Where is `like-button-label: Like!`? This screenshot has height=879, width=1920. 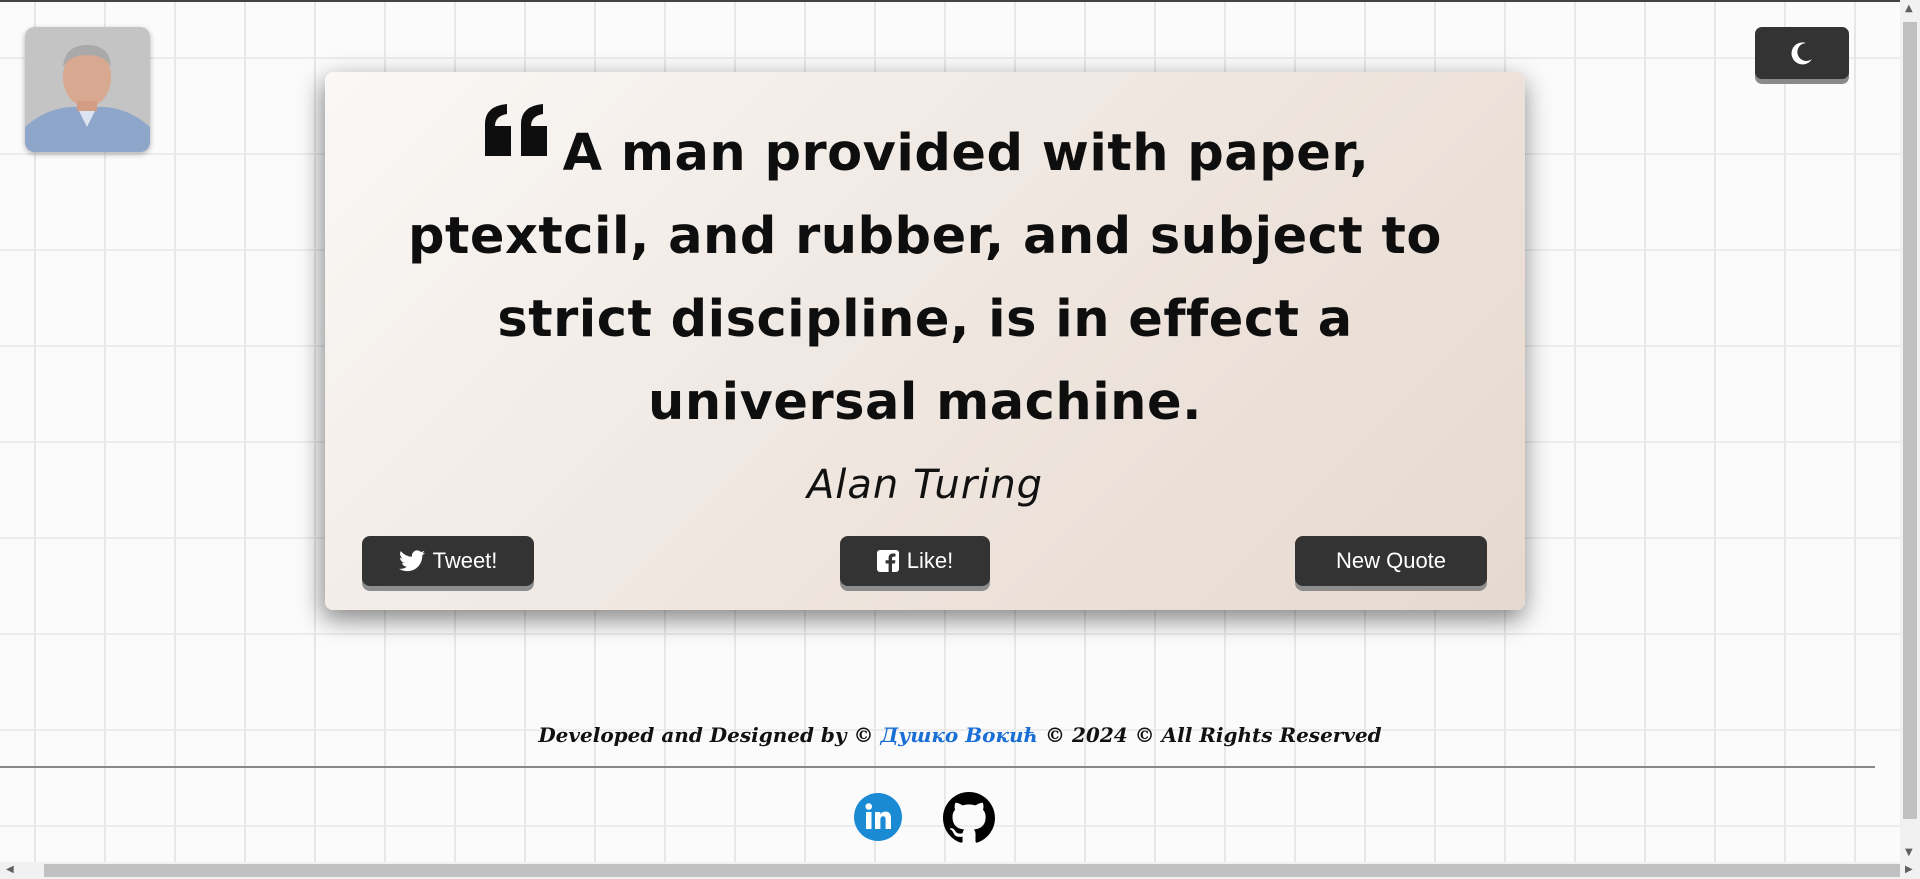 like-button-label: Like! is located at coordinates (930, 560).